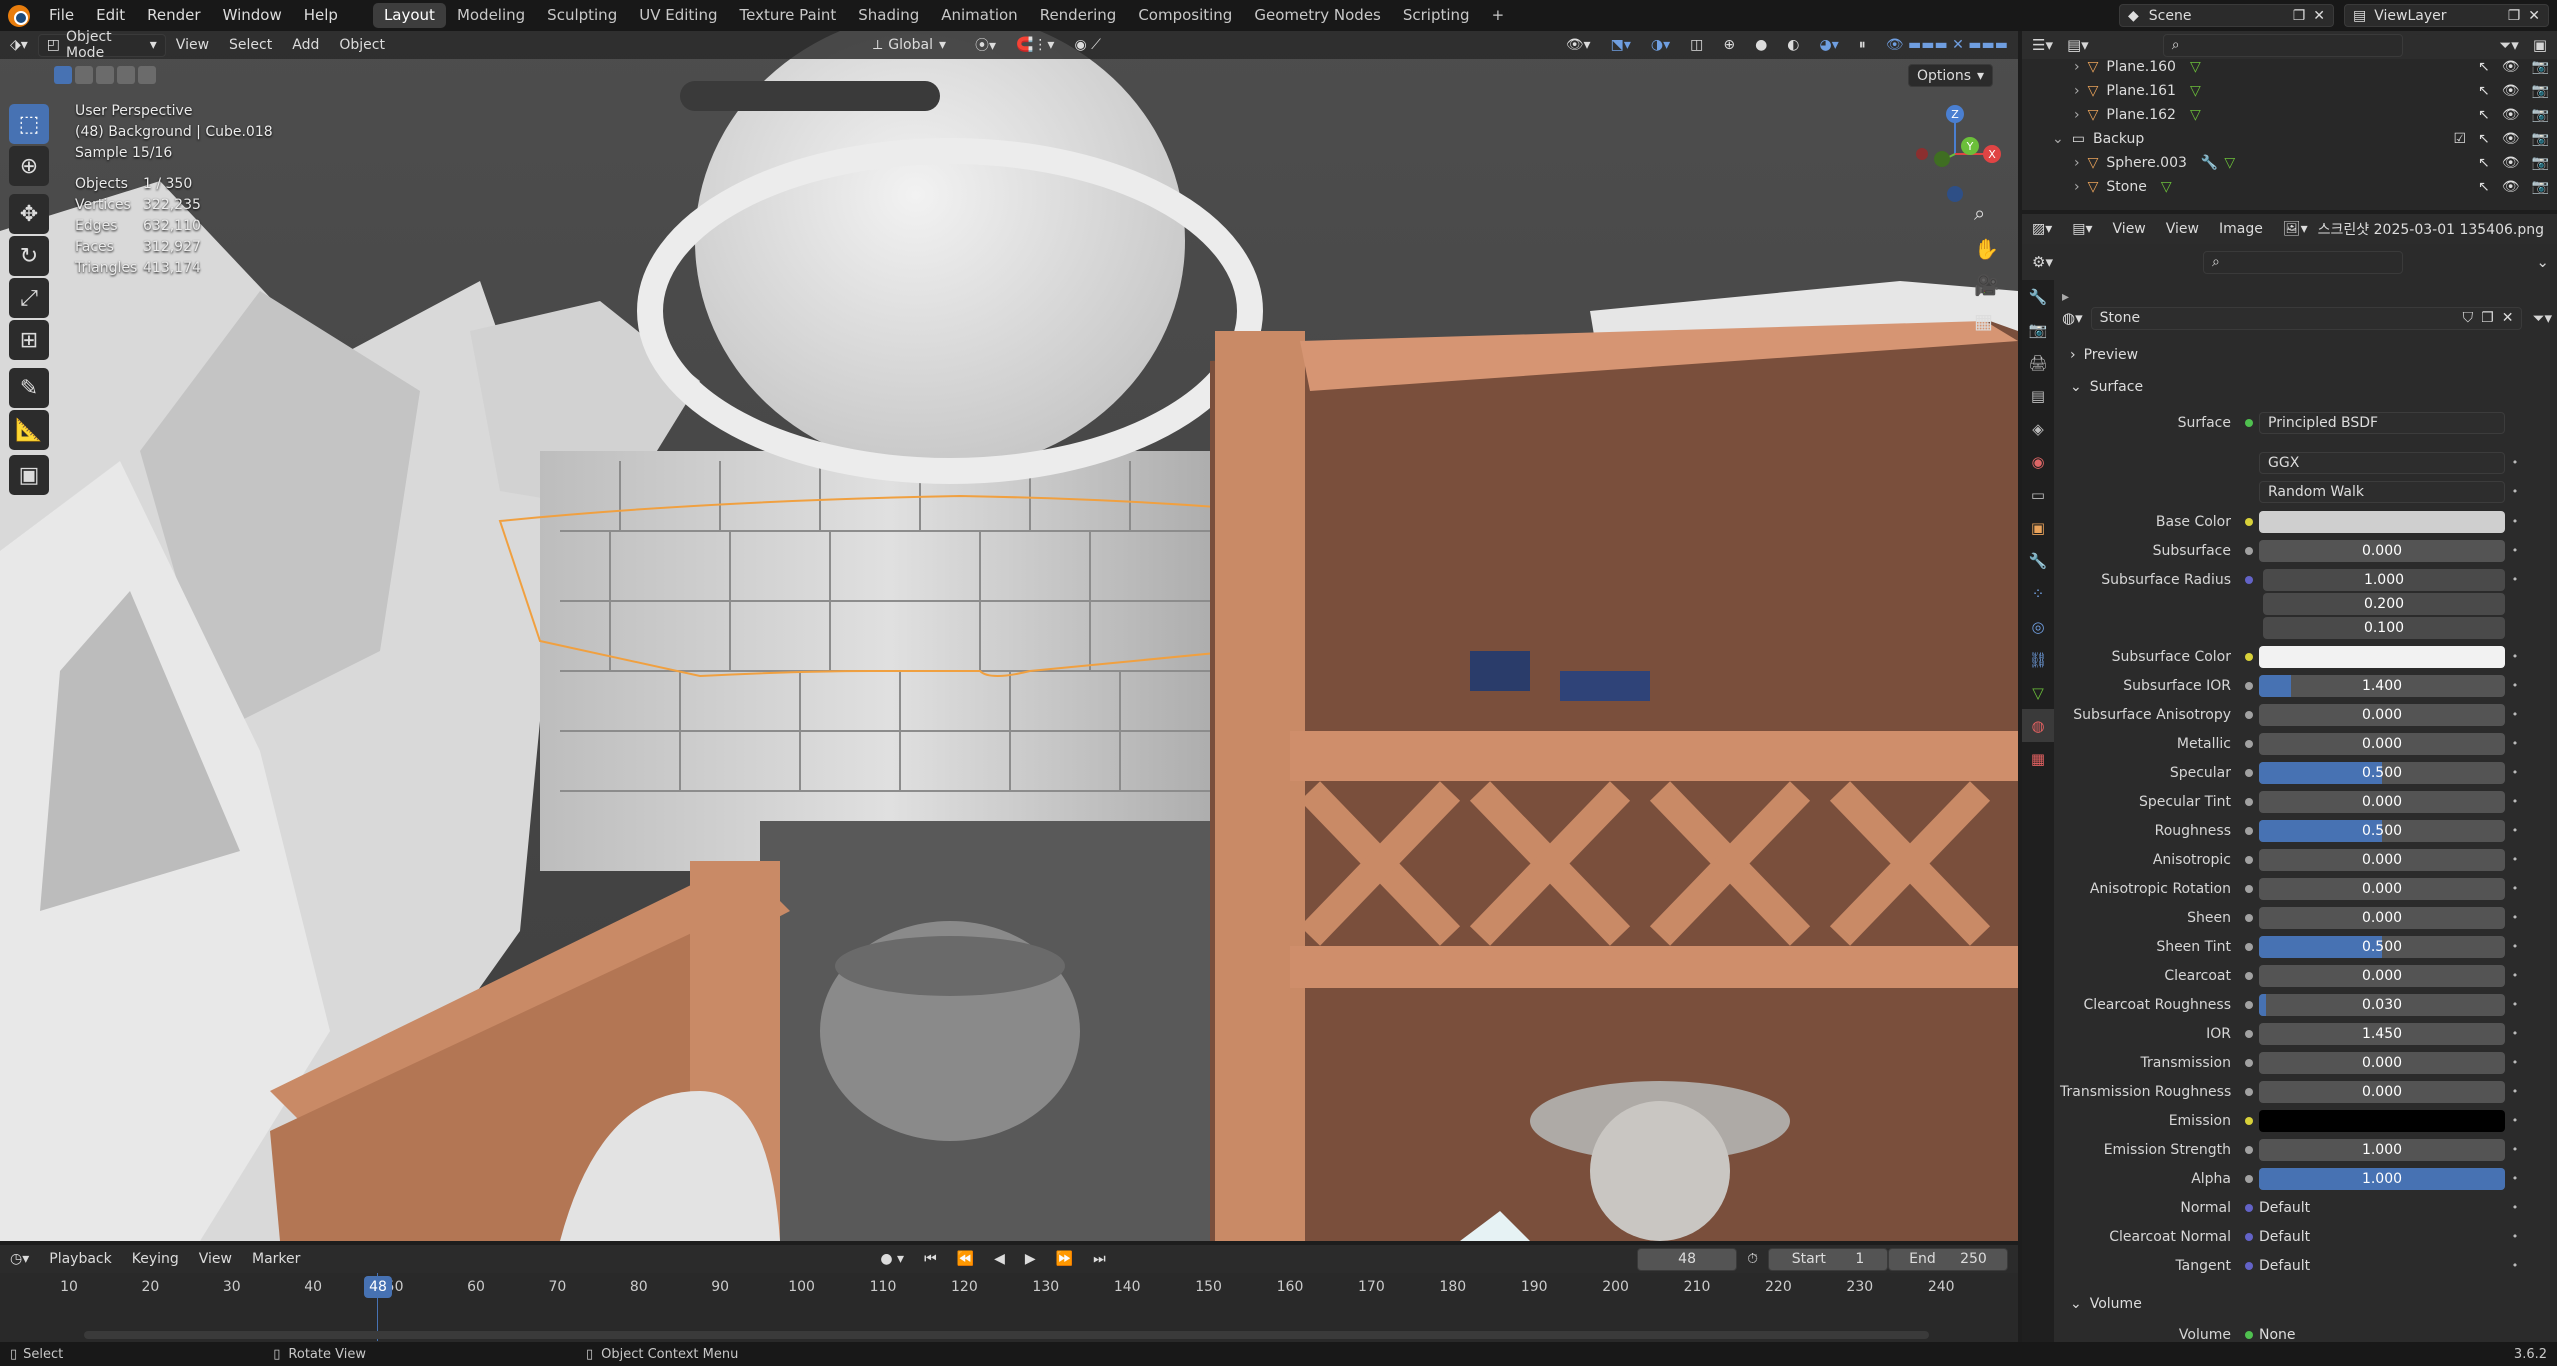 The image size is (2557, 1366). I want to click on tab-shading: Shading, so click(888, 15).